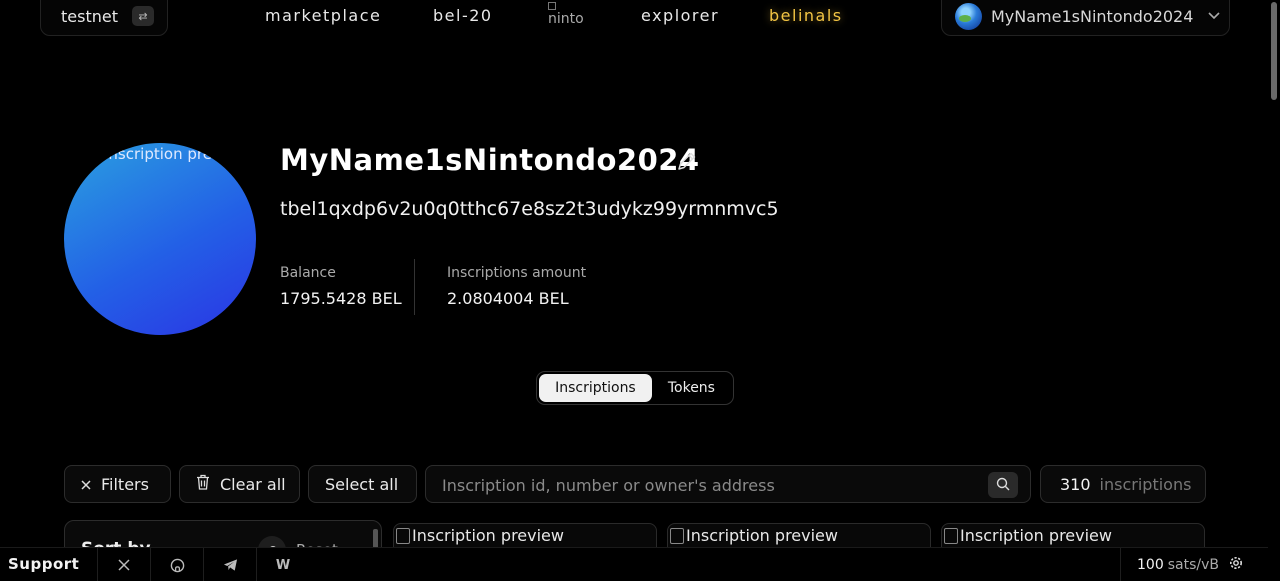  I want to click on telegram-icon, so click(229, 564).